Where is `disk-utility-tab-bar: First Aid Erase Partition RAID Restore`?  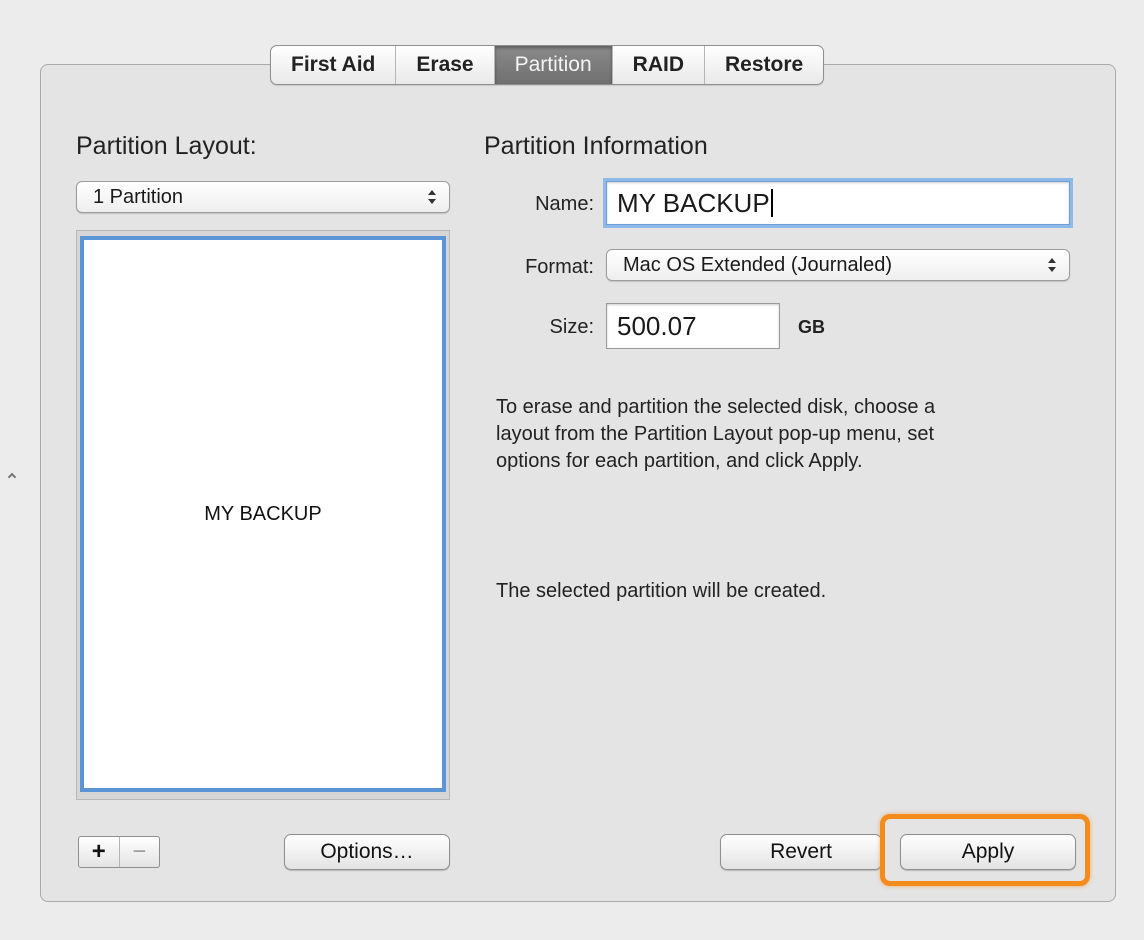
disk-utility-tab-bar: First Aid Erase Partition RAID Restore is located at coordinates (547, 65).